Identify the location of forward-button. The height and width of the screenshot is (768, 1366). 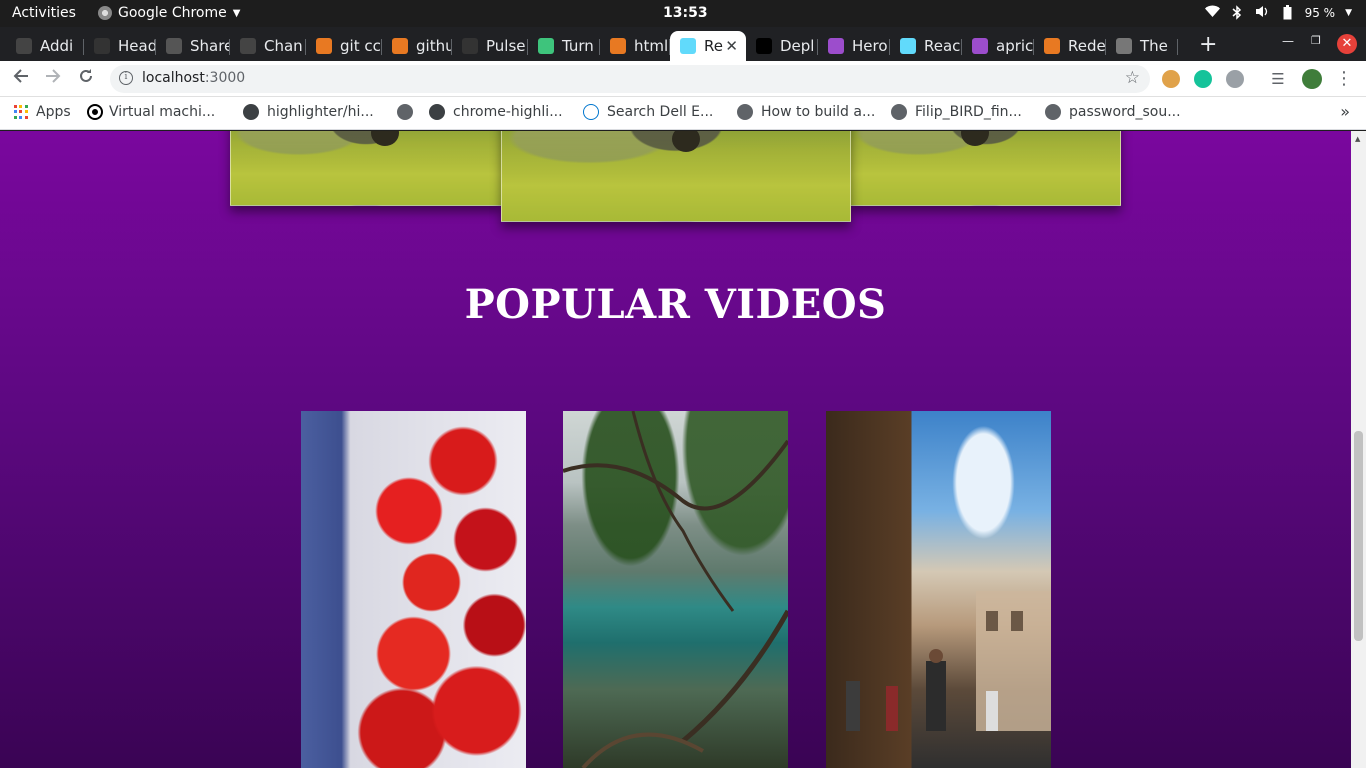
(53, 79).